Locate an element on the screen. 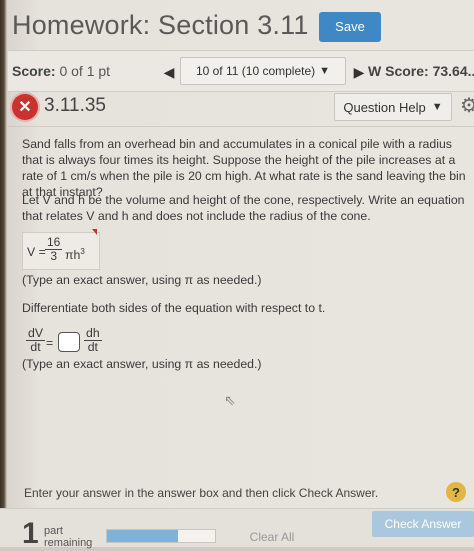 The height and width of the screenshot is (551, 474). answer-input-box is located at coordinates (69, 342).